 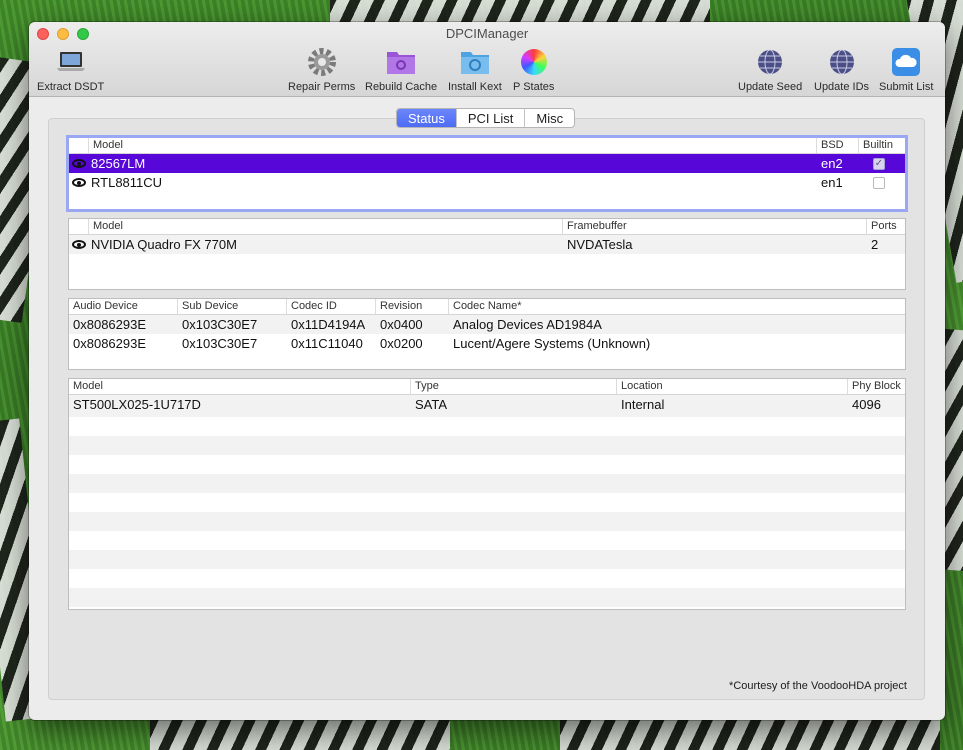 What do you see at coordinates (906, 87) in the screenshot?
I see `submit-list-label: Submit List` at bounding box center [906, 87].